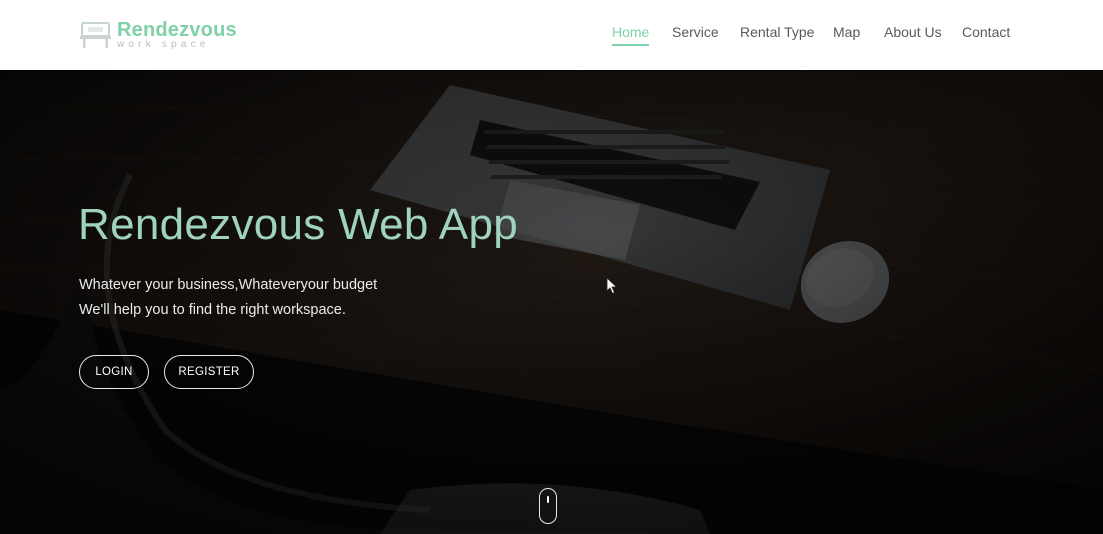 This screenshot has width=1103, height=534. I want to click on nav-home: Home, so click(631, 35).